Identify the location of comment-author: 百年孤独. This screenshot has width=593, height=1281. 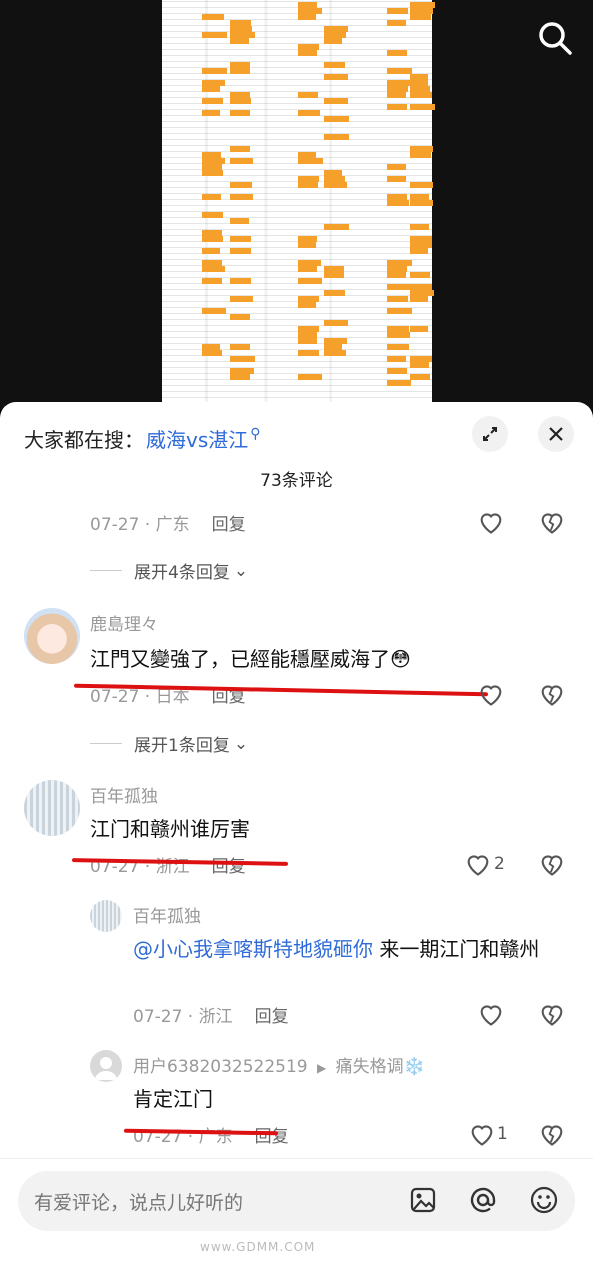
(124, 794).